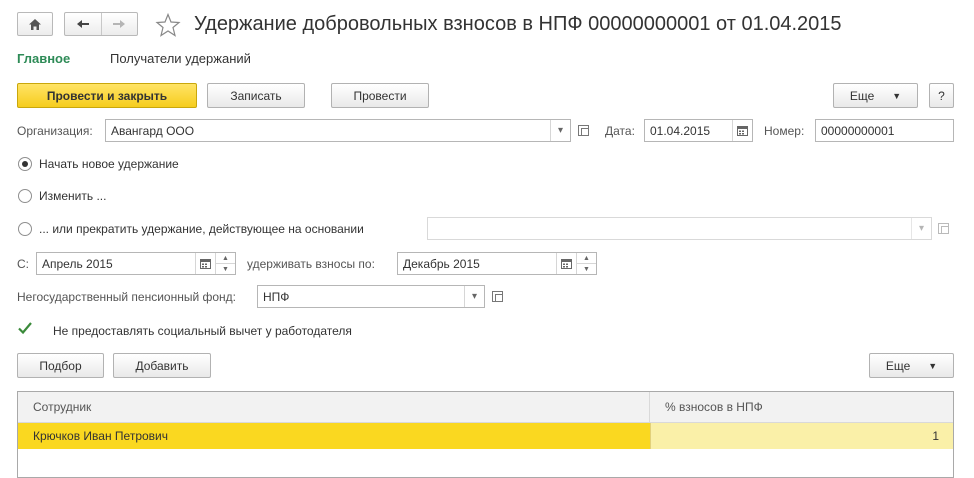 Image resolution: width=974 pixels, height=478 pixels. What do you see at coordinates (680, 130) in the screenshot?
I see `date-value: 01.04.2015` at bounding box center [680, 130].